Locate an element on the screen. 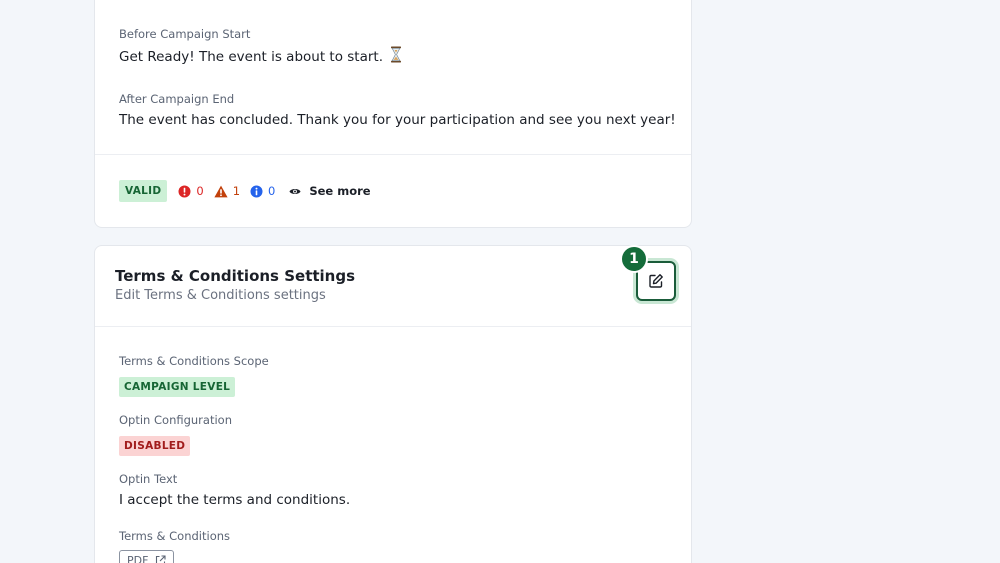  error-counter: 0 is located at coordinates (191, 191).